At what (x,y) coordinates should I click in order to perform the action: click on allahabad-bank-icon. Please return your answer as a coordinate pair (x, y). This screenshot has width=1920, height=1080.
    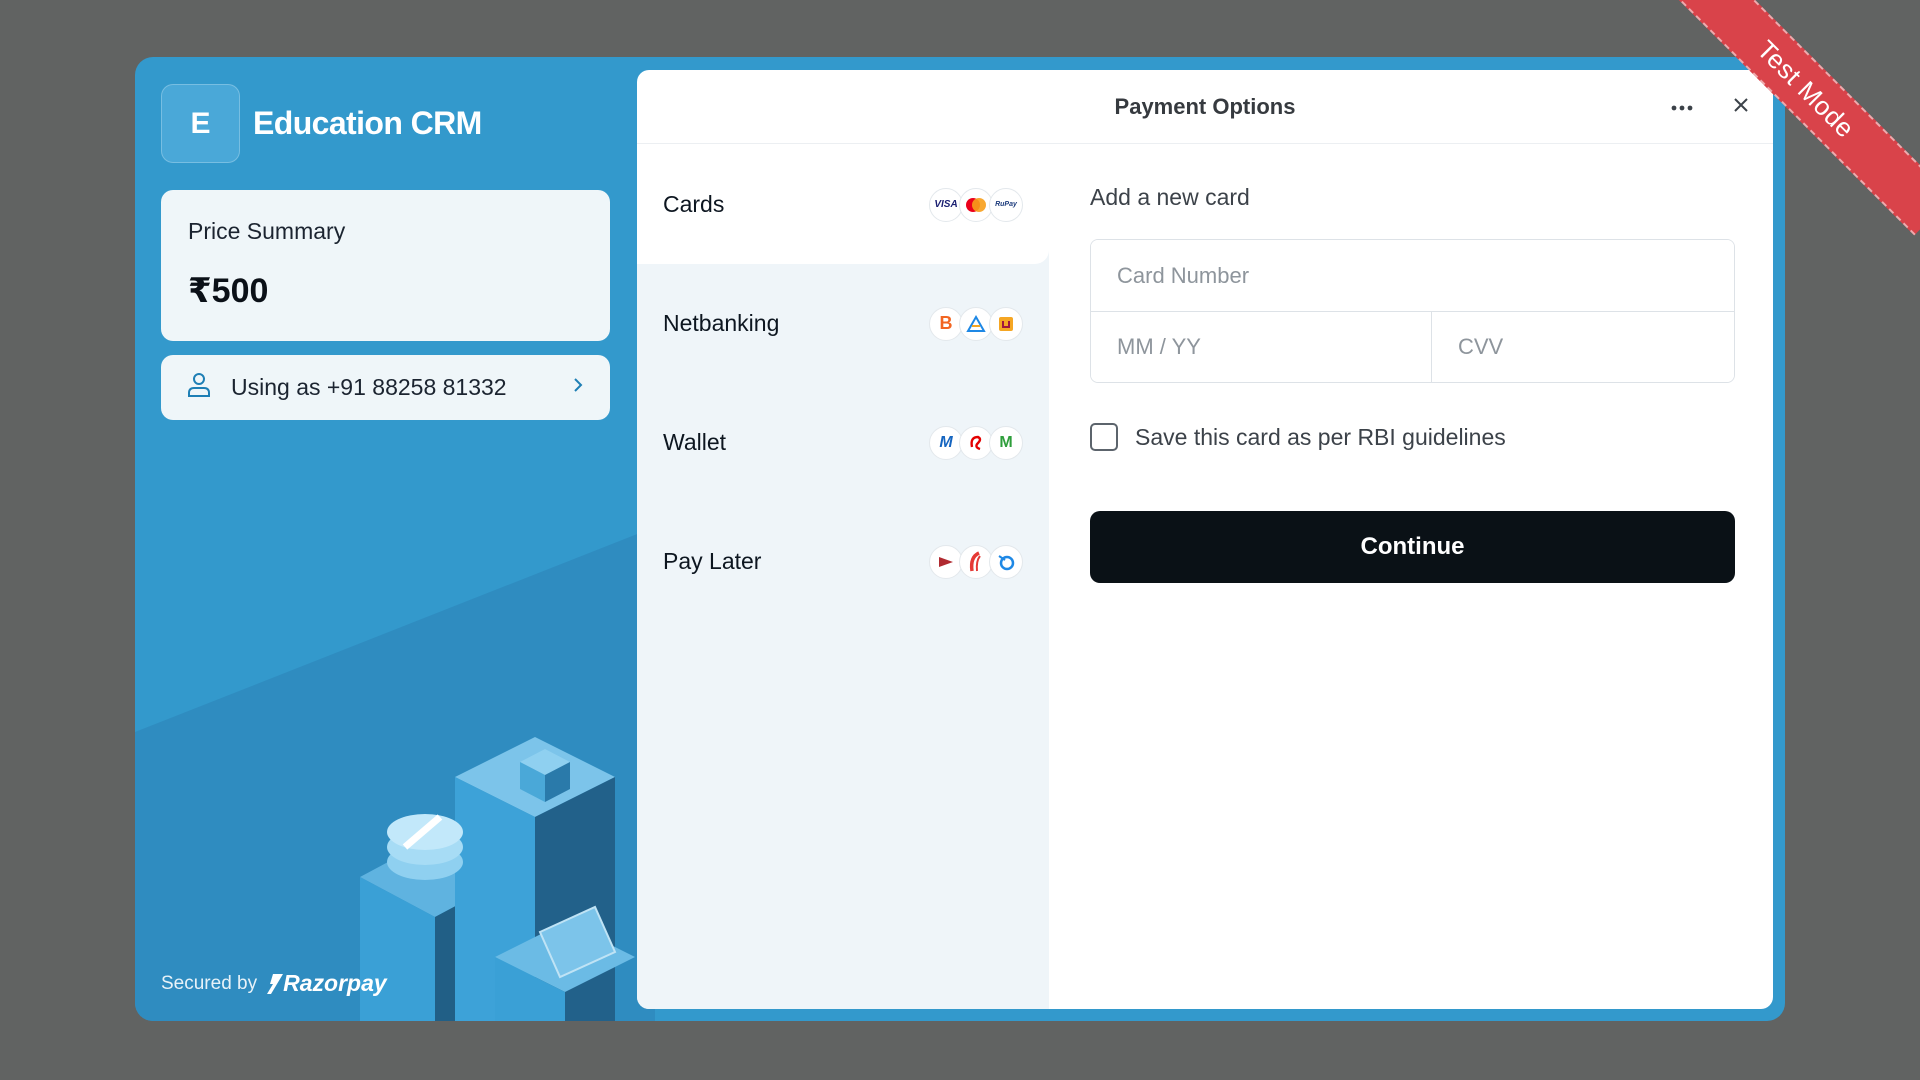
    Looking at the image, I should click on (976, 323).